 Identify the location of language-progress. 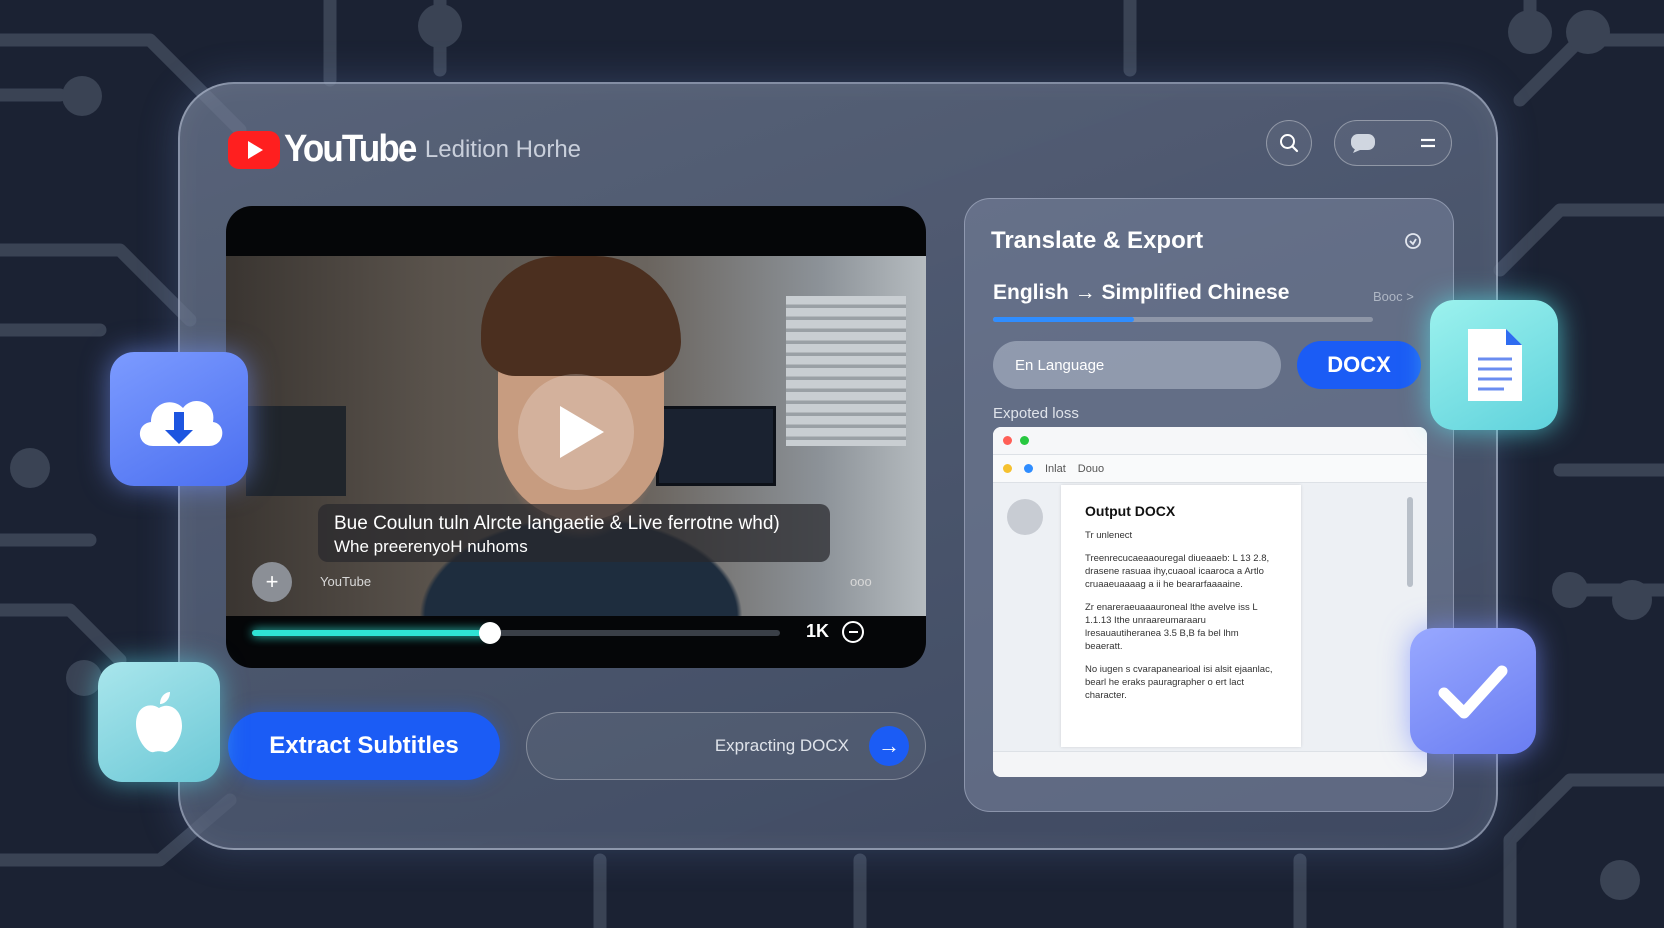
(1183, 319).